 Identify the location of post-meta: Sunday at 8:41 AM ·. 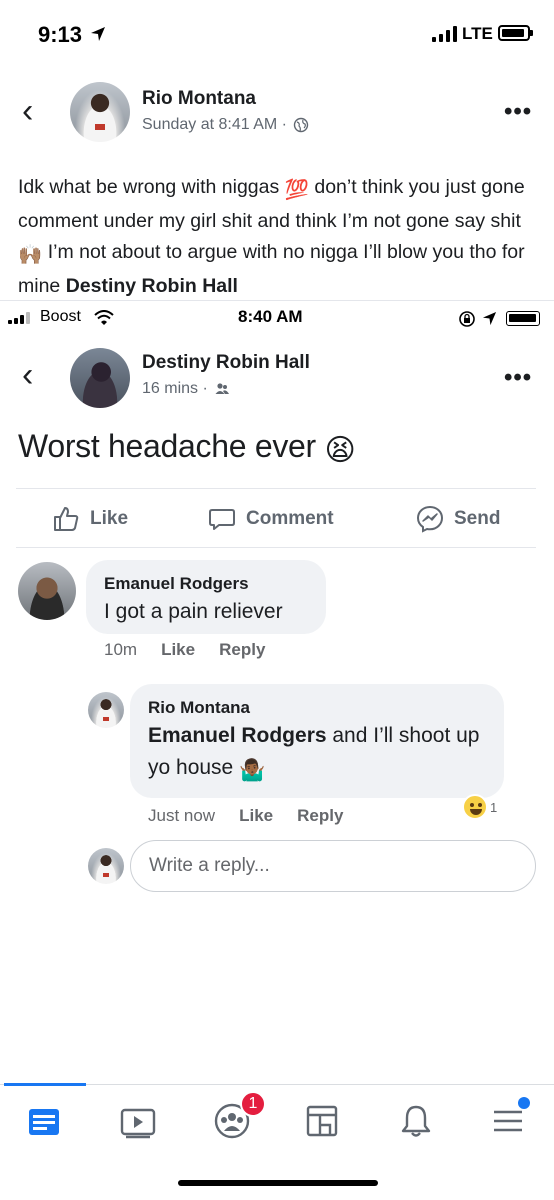
(225, 125).